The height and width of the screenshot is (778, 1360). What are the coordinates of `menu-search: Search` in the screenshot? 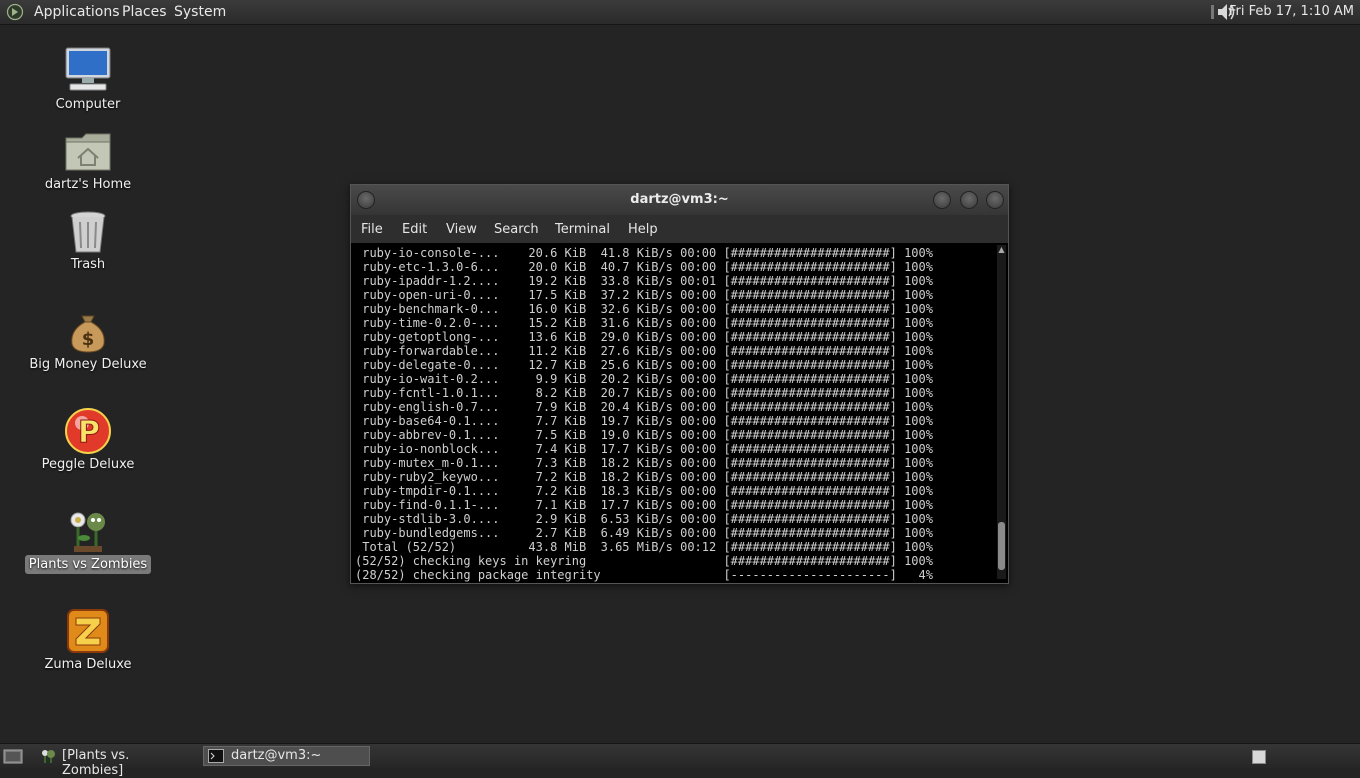 It's located at (516, 229).